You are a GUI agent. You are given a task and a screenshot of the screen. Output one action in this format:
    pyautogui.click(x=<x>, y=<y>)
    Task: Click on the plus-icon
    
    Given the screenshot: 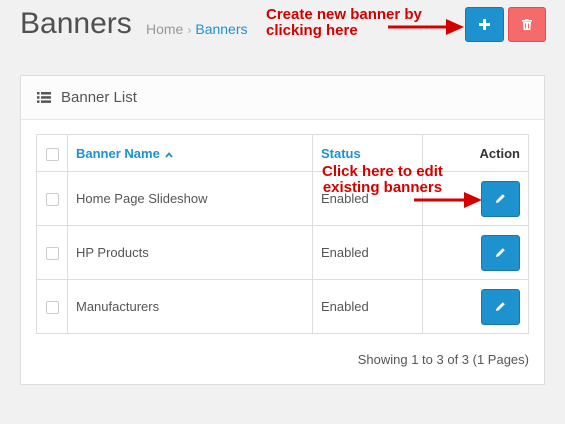 What is the action you would take?
    pyautogui.click(x=484, y=24)
    